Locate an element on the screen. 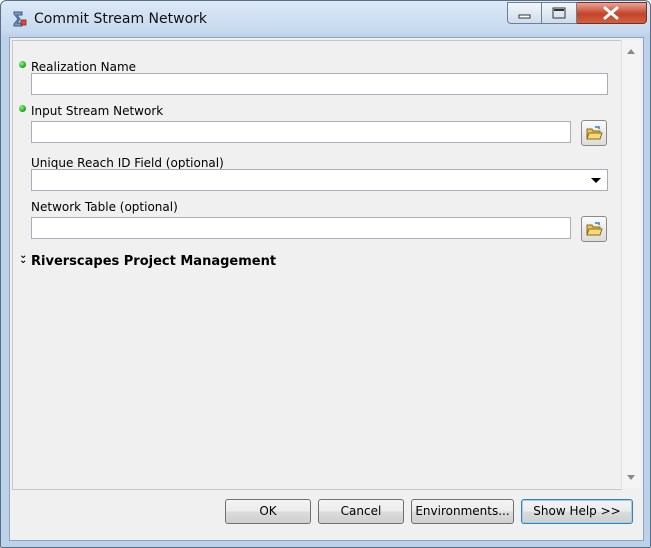  show-help-button: Show Help >> is located at coordinates (577, 511).